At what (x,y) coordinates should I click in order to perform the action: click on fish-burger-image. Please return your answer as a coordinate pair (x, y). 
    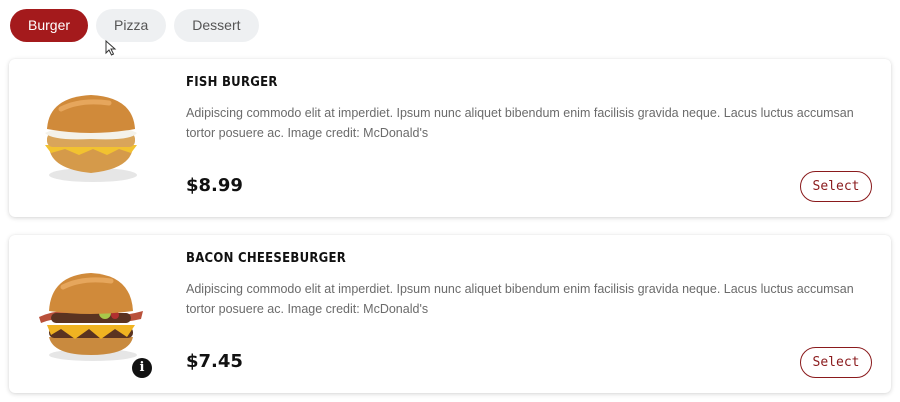
    Looking at the image, I should click on (91, 138).